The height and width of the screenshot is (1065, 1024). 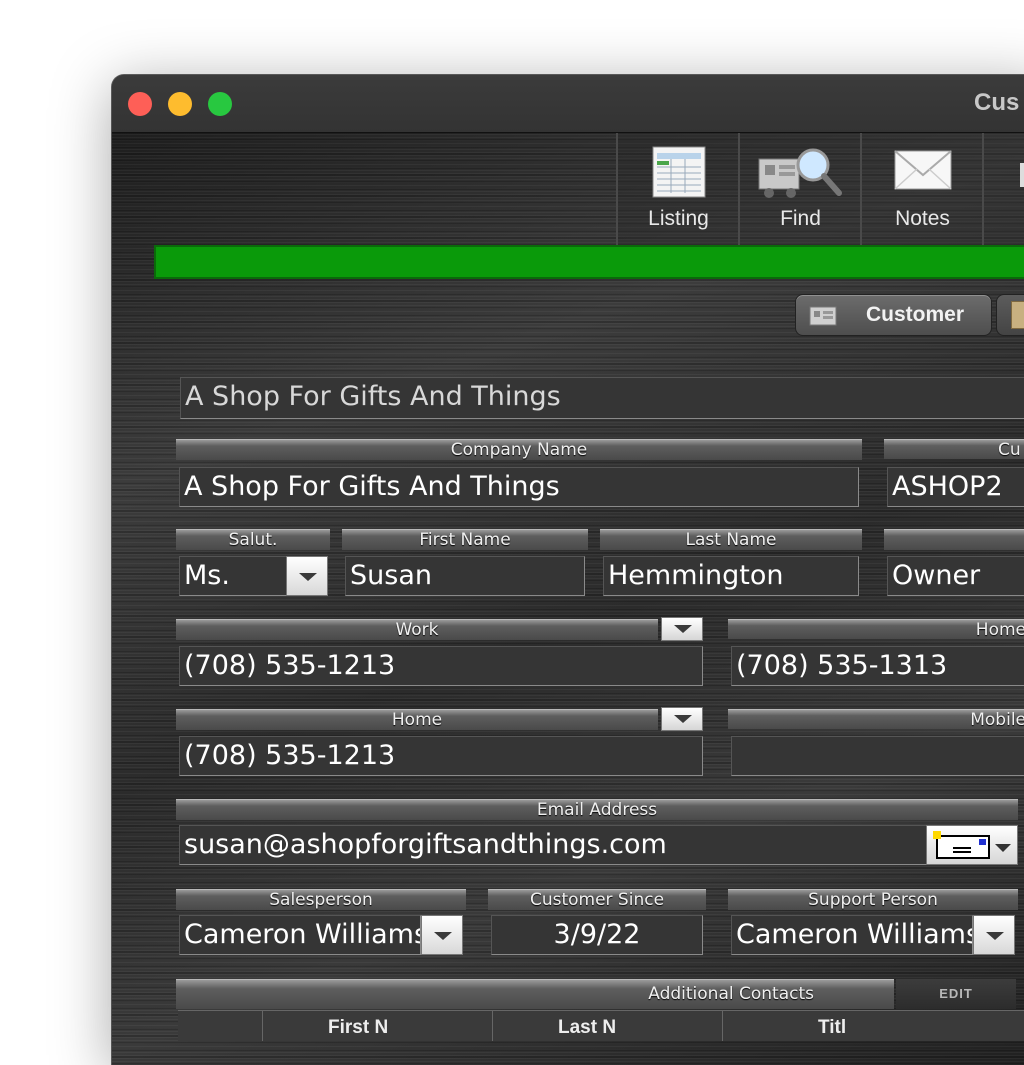 I want to click on find-label: Find, so click(x=800, y=218).